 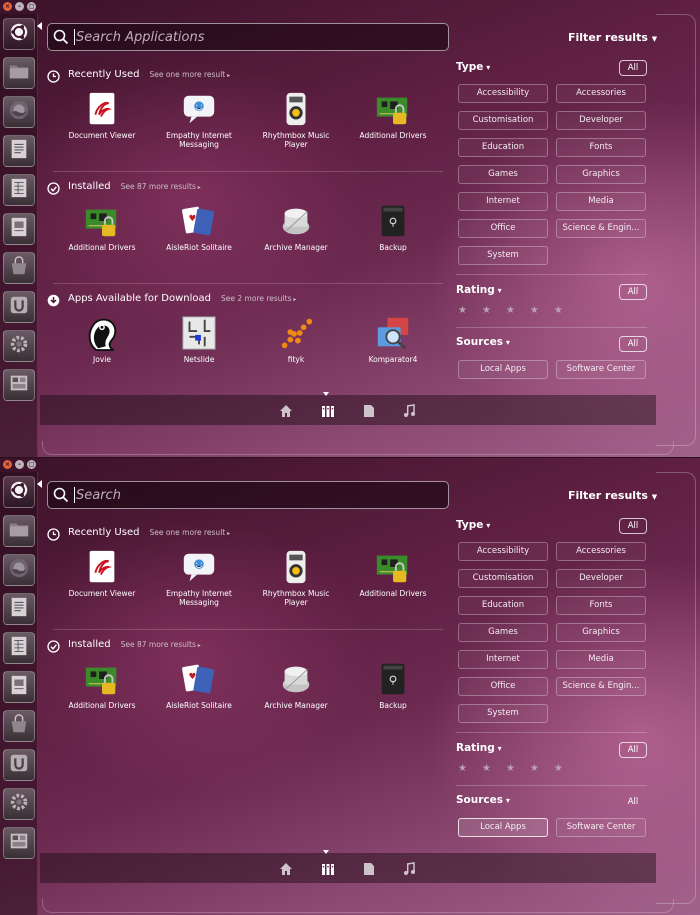 I want to click on sources-all-button: All, so click(x=633, y=802).